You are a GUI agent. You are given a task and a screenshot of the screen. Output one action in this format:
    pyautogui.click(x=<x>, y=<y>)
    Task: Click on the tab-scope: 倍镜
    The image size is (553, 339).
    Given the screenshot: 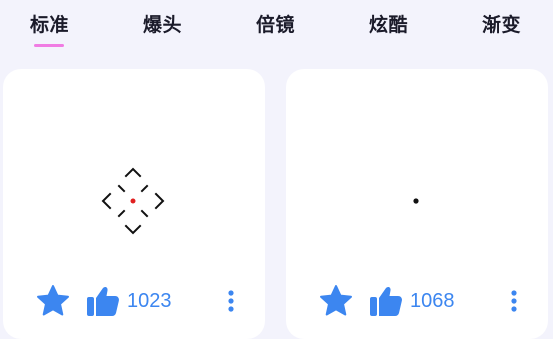 What is the action you would take?
    pyautogui.click(x=275, y=23)
    